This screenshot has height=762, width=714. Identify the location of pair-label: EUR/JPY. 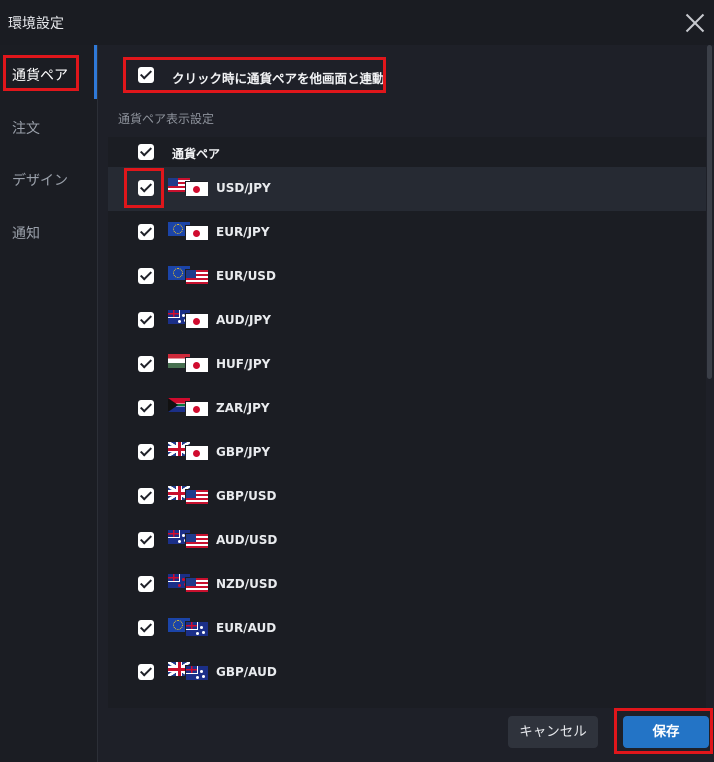
(243, 232).